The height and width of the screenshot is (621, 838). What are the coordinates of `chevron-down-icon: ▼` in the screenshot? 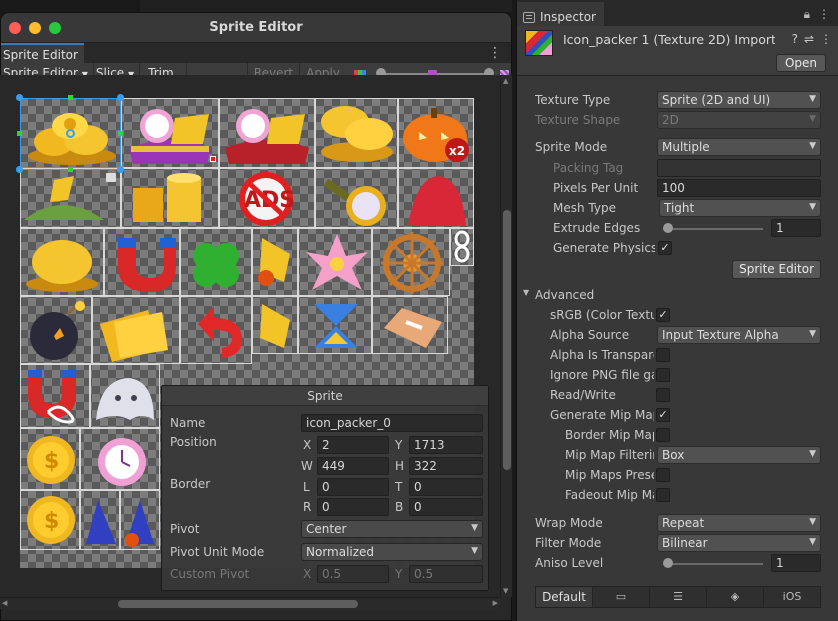 It's located at (812, 119).